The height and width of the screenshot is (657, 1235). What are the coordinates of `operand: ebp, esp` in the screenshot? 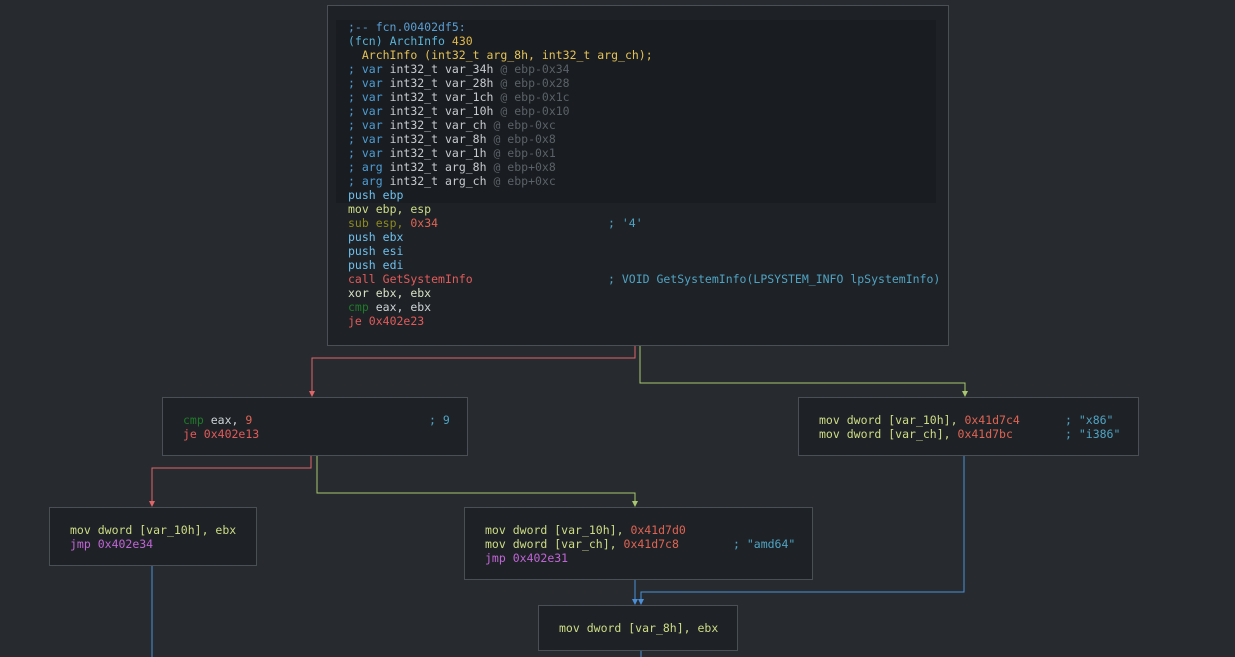 It's located at (403, 209).